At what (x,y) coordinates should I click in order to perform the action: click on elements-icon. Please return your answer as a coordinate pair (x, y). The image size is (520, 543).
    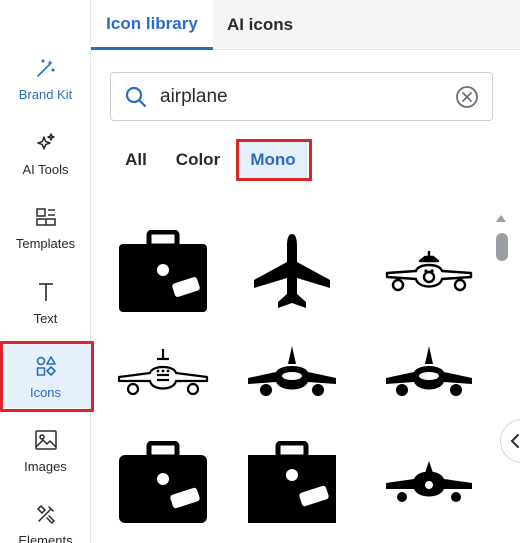
    Looking at the image, I should click on (46, 514).